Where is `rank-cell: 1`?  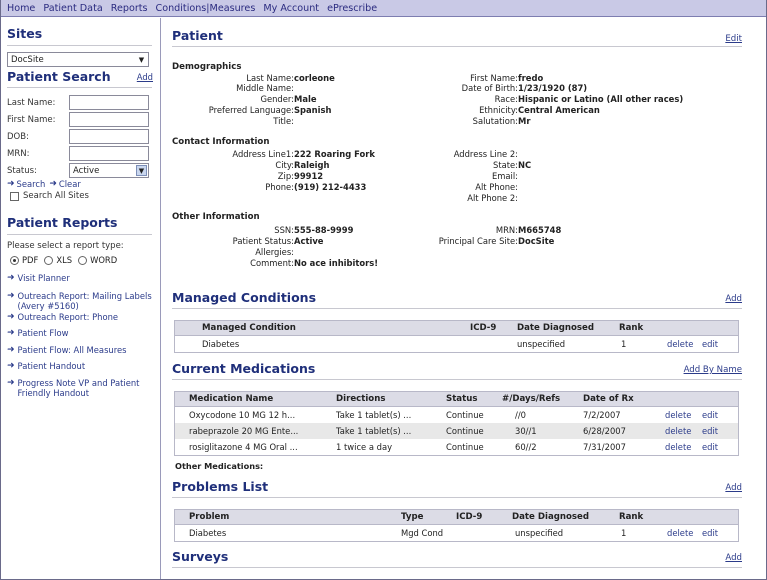
rank-cell: 1 is located at coordinates (624, 533).